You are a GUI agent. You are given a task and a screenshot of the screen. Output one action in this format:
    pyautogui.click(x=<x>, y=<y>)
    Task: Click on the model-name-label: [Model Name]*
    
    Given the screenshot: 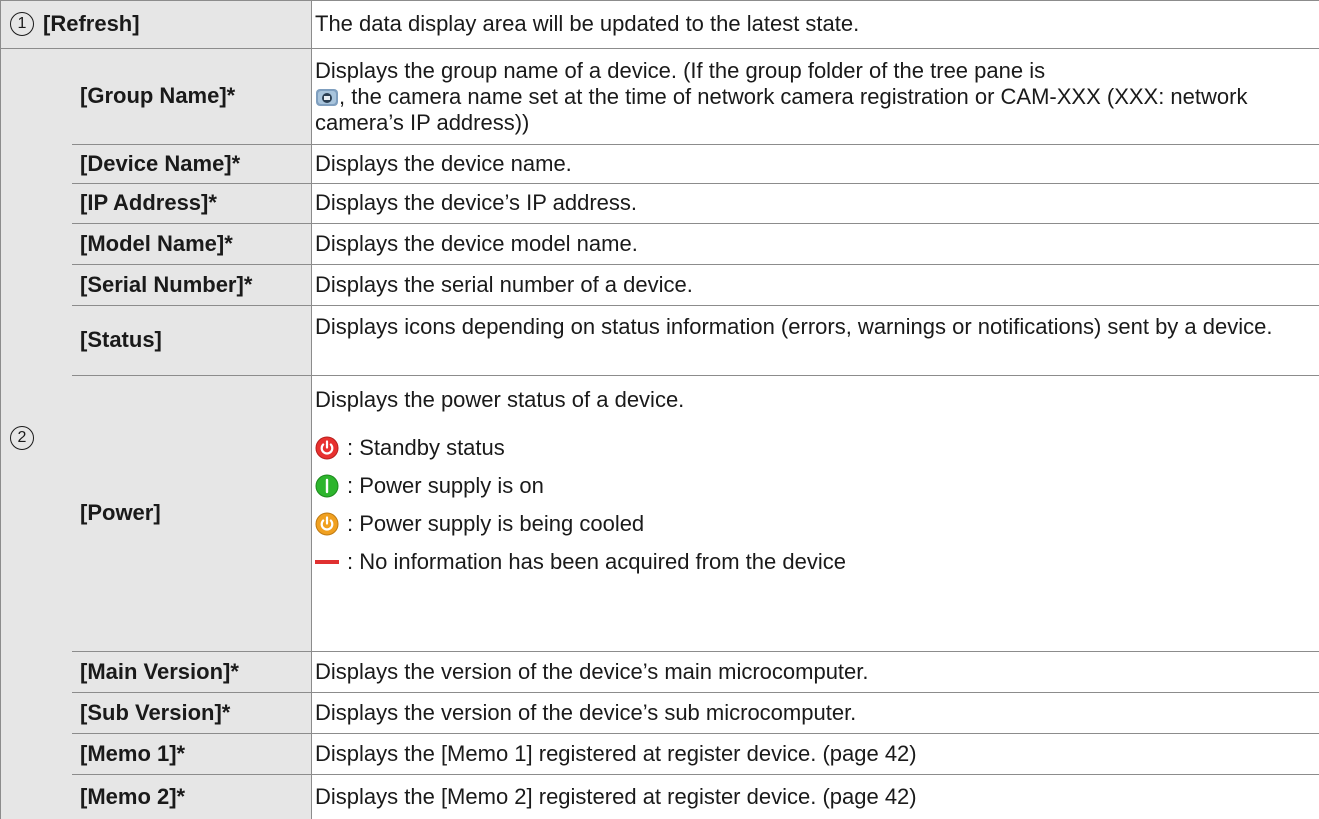 What is the action you would take?
    pyautogui.click(x=156, y=243)
    